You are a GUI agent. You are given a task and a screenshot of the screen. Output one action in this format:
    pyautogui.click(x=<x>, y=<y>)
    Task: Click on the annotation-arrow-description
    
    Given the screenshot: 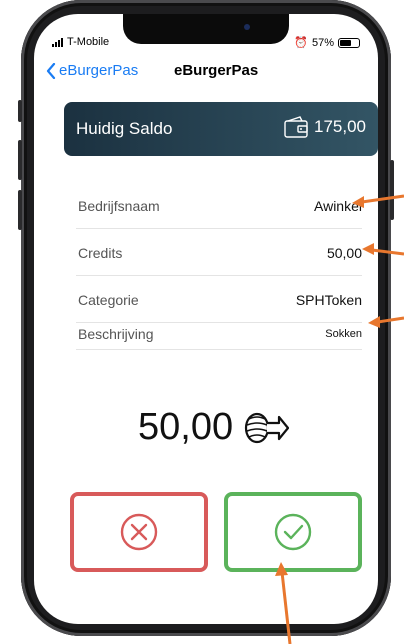 What is the action you would take?
    pyautogui.click(x=386, y=322)
    